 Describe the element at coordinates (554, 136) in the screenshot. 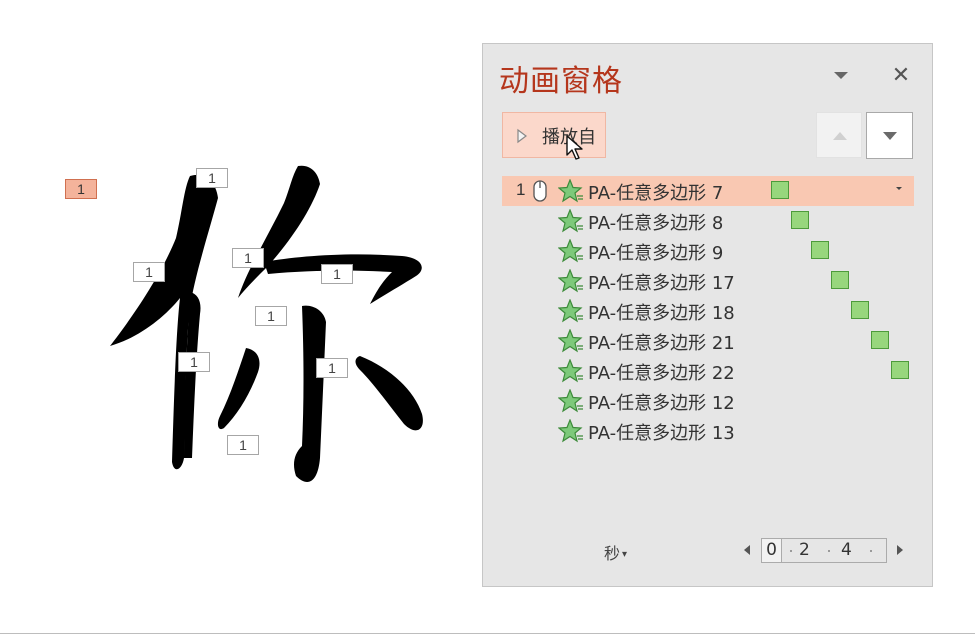

I see `play-from-button: 播放自` at that location.